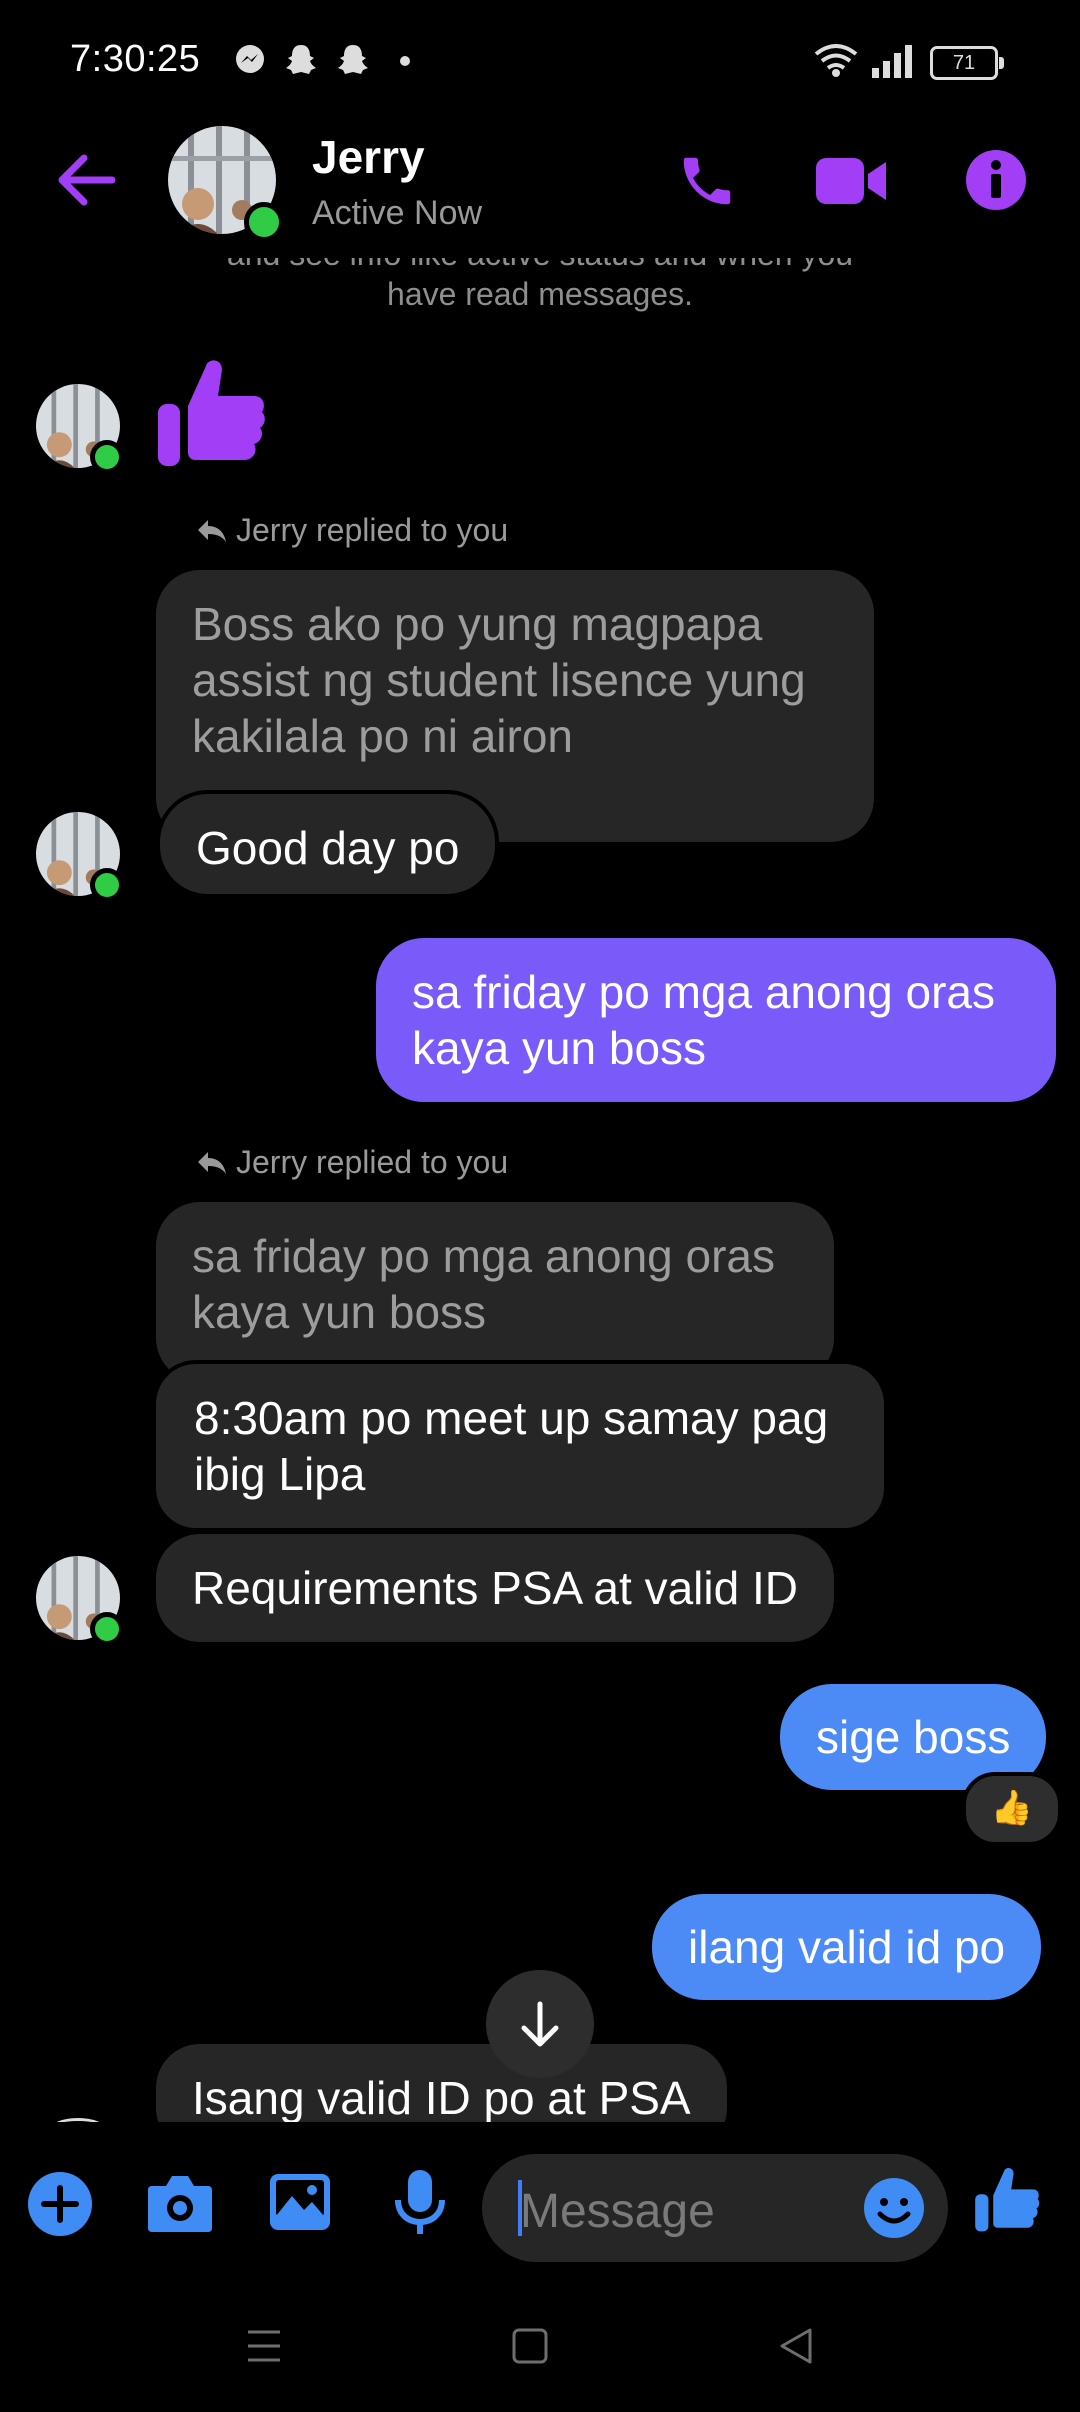 This screenshot has height=2412, width=1080. Describe the element at coordinates (180, 2203) in the screenshot. I see `camera-icon` at that location.